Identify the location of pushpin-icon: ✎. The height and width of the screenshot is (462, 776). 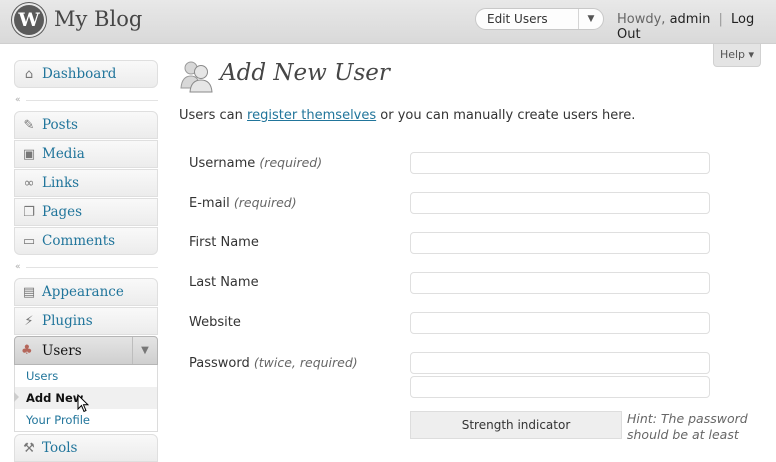
(29, 125).